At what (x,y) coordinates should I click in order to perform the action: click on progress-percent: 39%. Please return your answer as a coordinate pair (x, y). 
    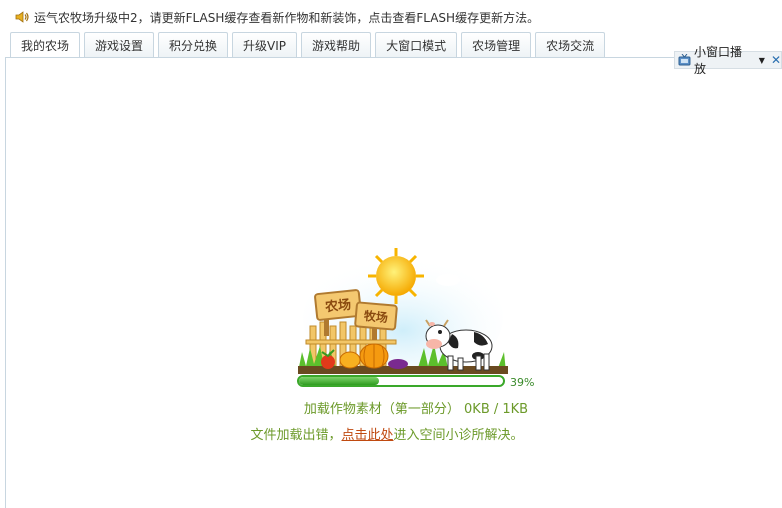
    Looking at the image, I should click on (522, 382).